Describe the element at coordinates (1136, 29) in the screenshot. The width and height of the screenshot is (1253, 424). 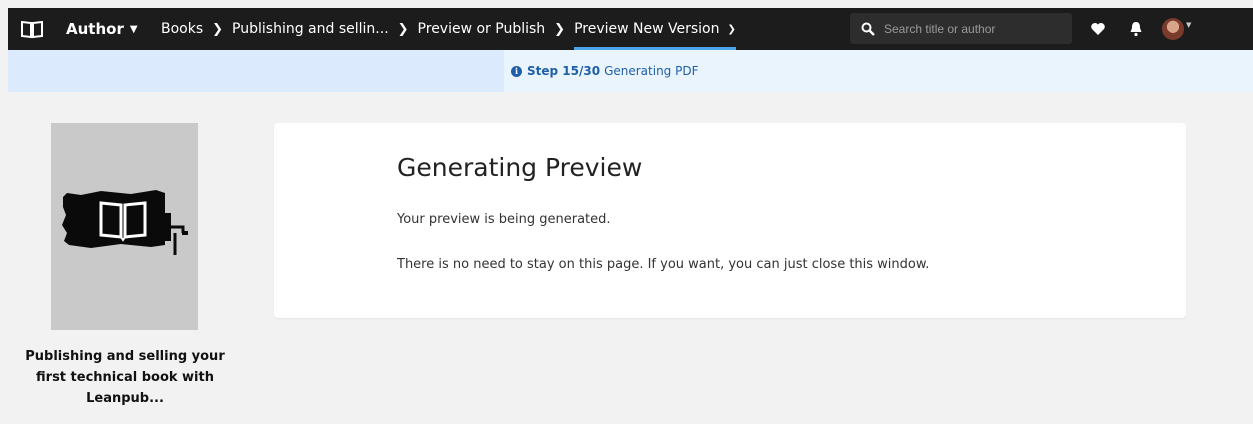
I see `bell-icon` at that location.